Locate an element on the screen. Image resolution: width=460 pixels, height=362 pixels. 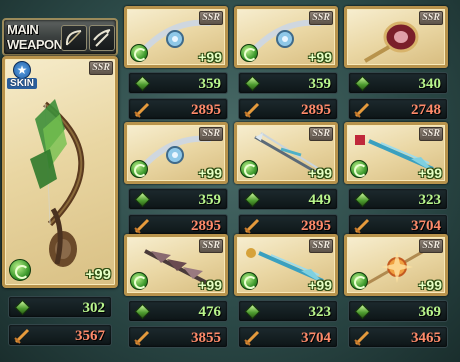
weapon-5-hp-stat: 449 is located at coordinates (288, 199).